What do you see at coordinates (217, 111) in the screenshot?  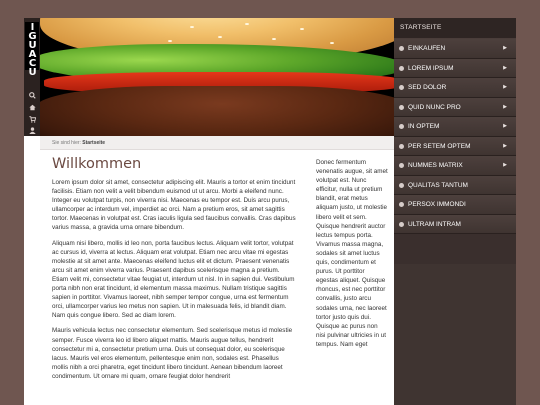 I see `burger-patty` at bounding box center [217, 111].